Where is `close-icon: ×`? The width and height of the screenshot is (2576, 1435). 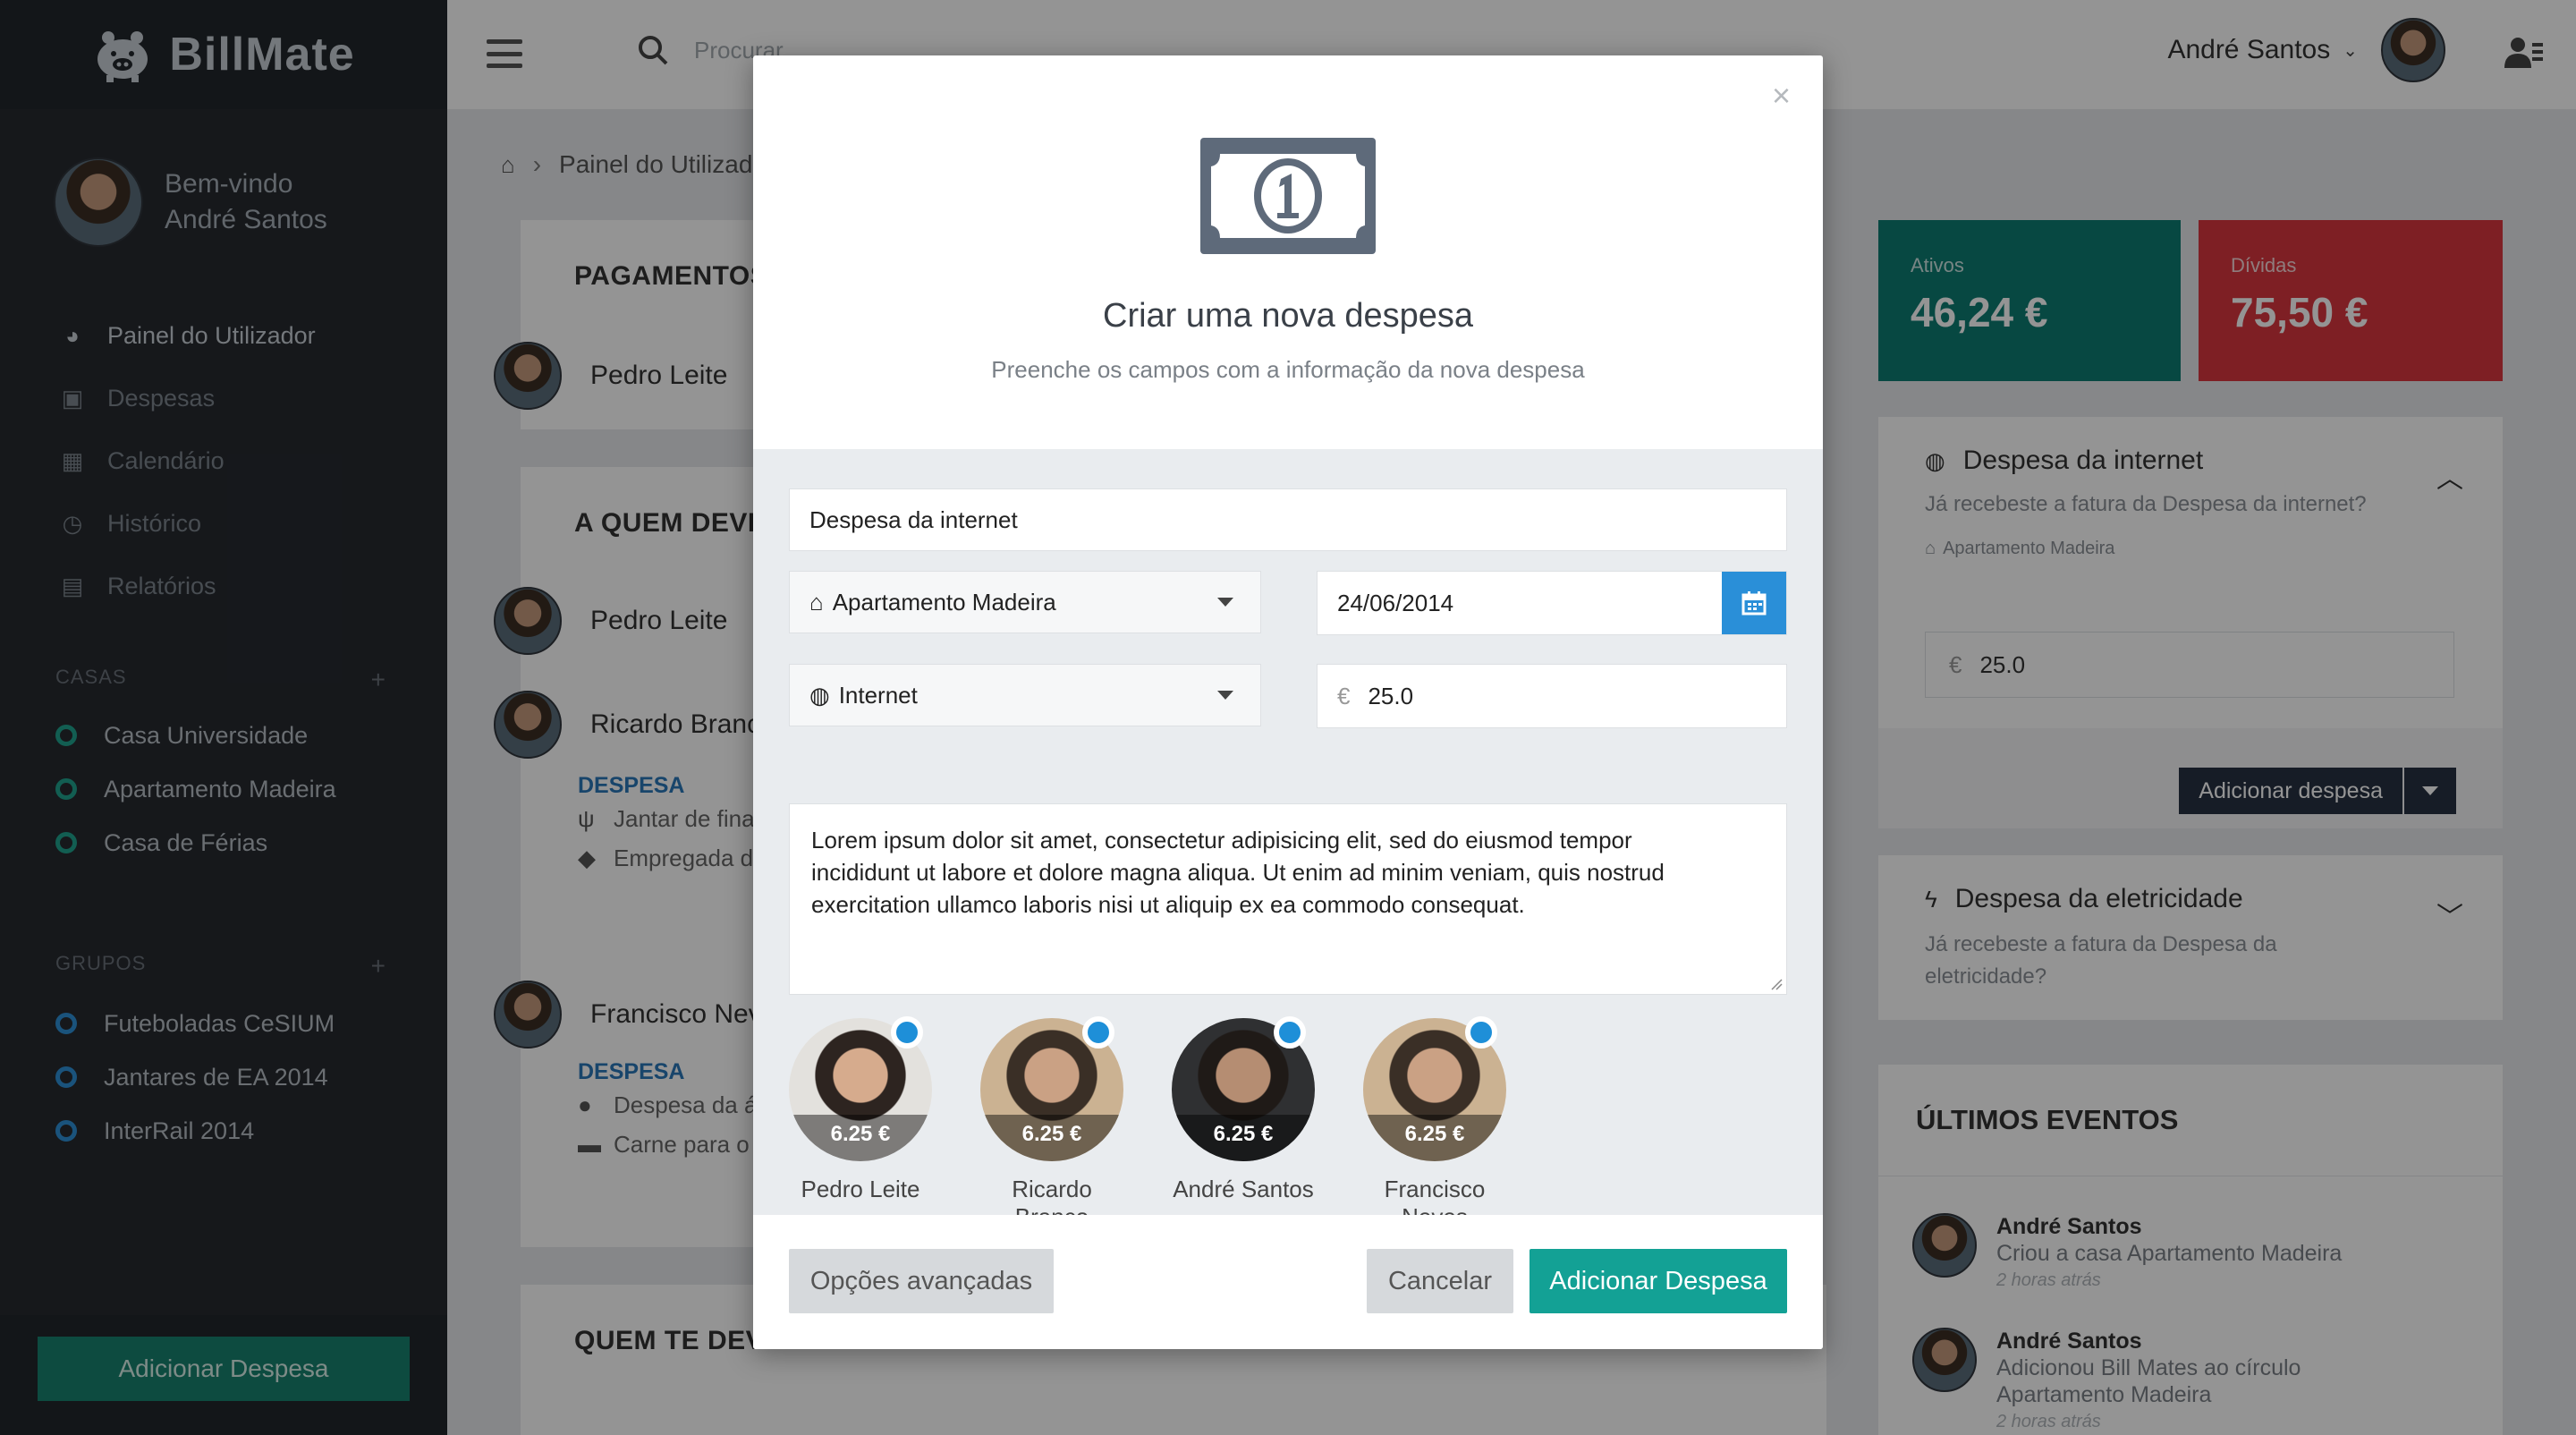 close-icon: × is located at coordinates (1781, 96).